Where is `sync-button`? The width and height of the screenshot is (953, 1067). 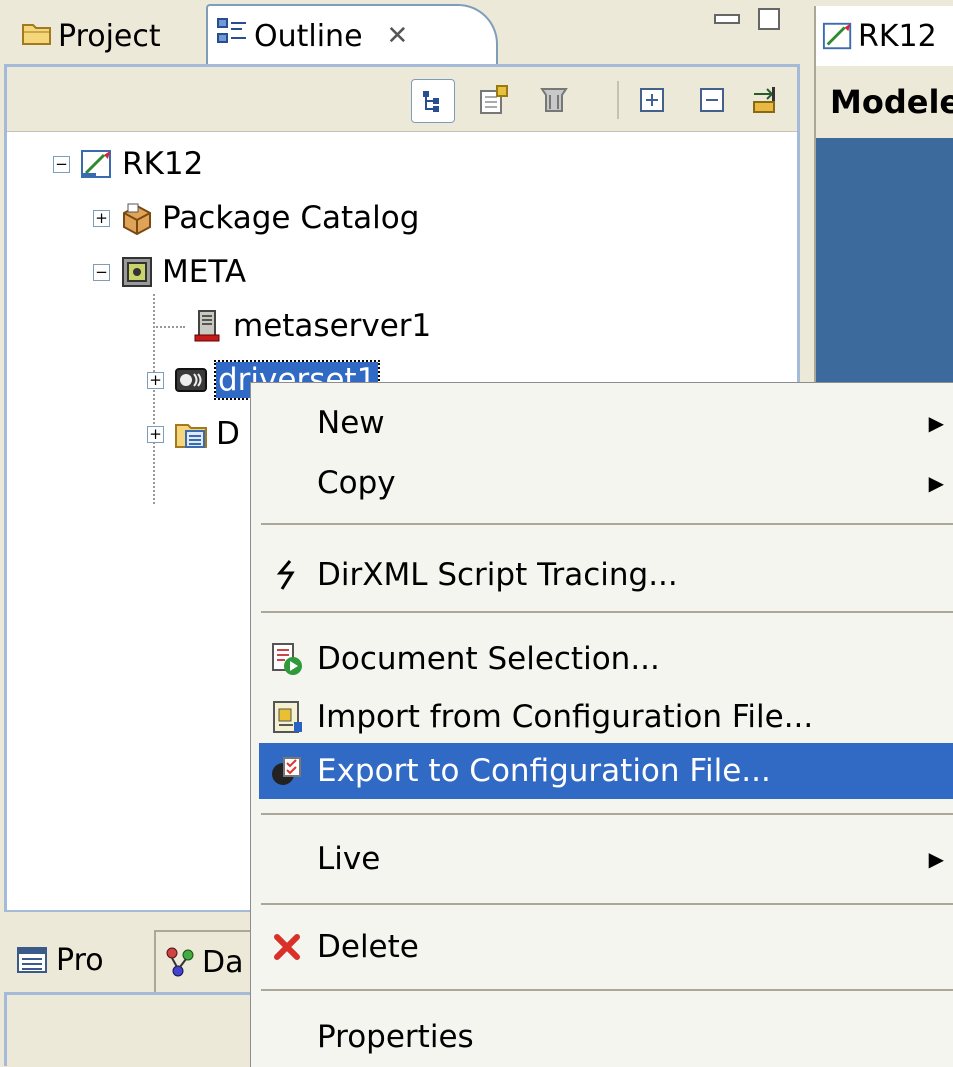
sync-button is located at coordinates (766, 100).